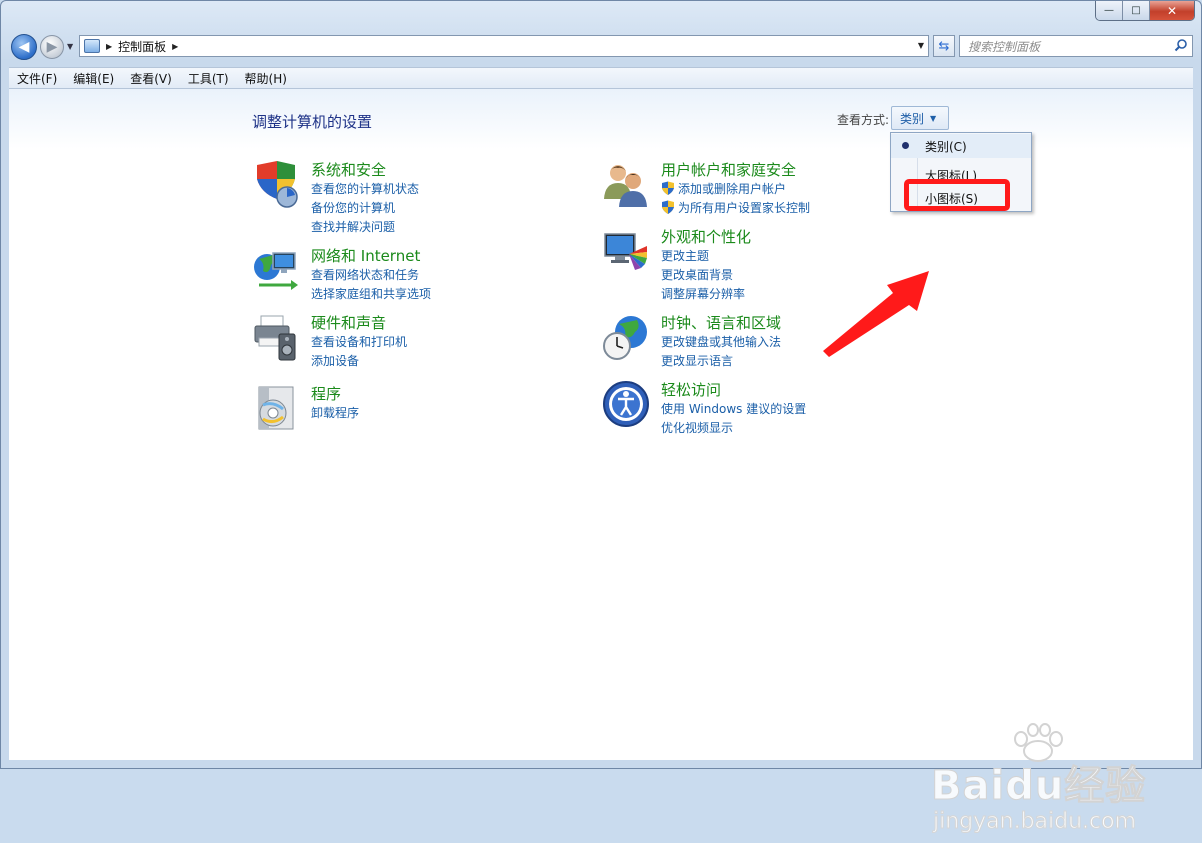 The image size is (1202, 843). What do you see at coordinates (691, 389) in the screenshot?
I see `category-title: 轻松访问` at bounding box center [691, 389].